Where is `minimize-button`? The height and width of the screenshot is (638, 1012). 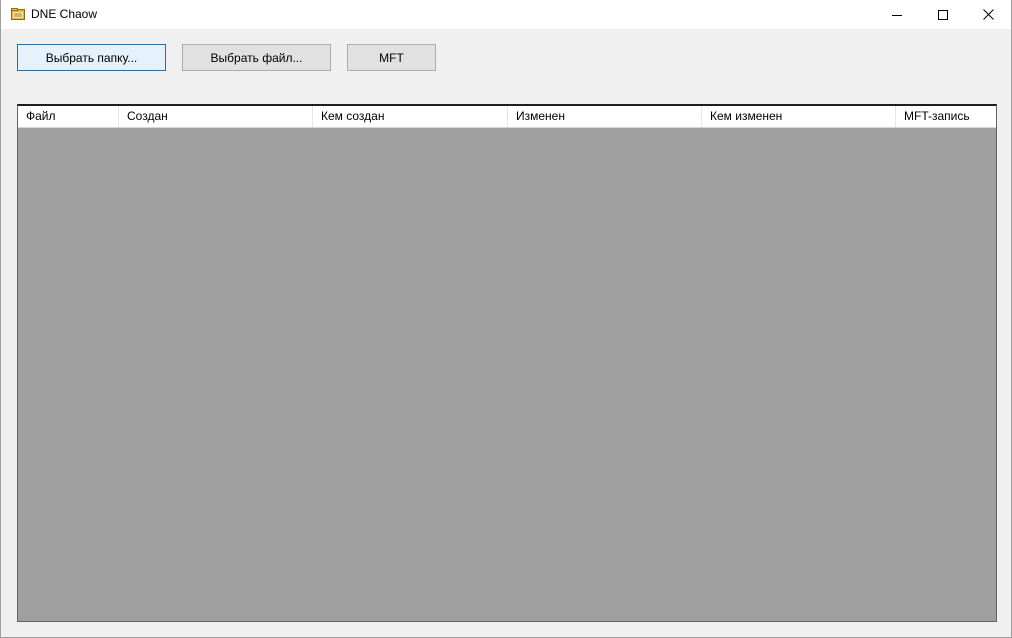
minimize-button is located at coordinates (897, 14).